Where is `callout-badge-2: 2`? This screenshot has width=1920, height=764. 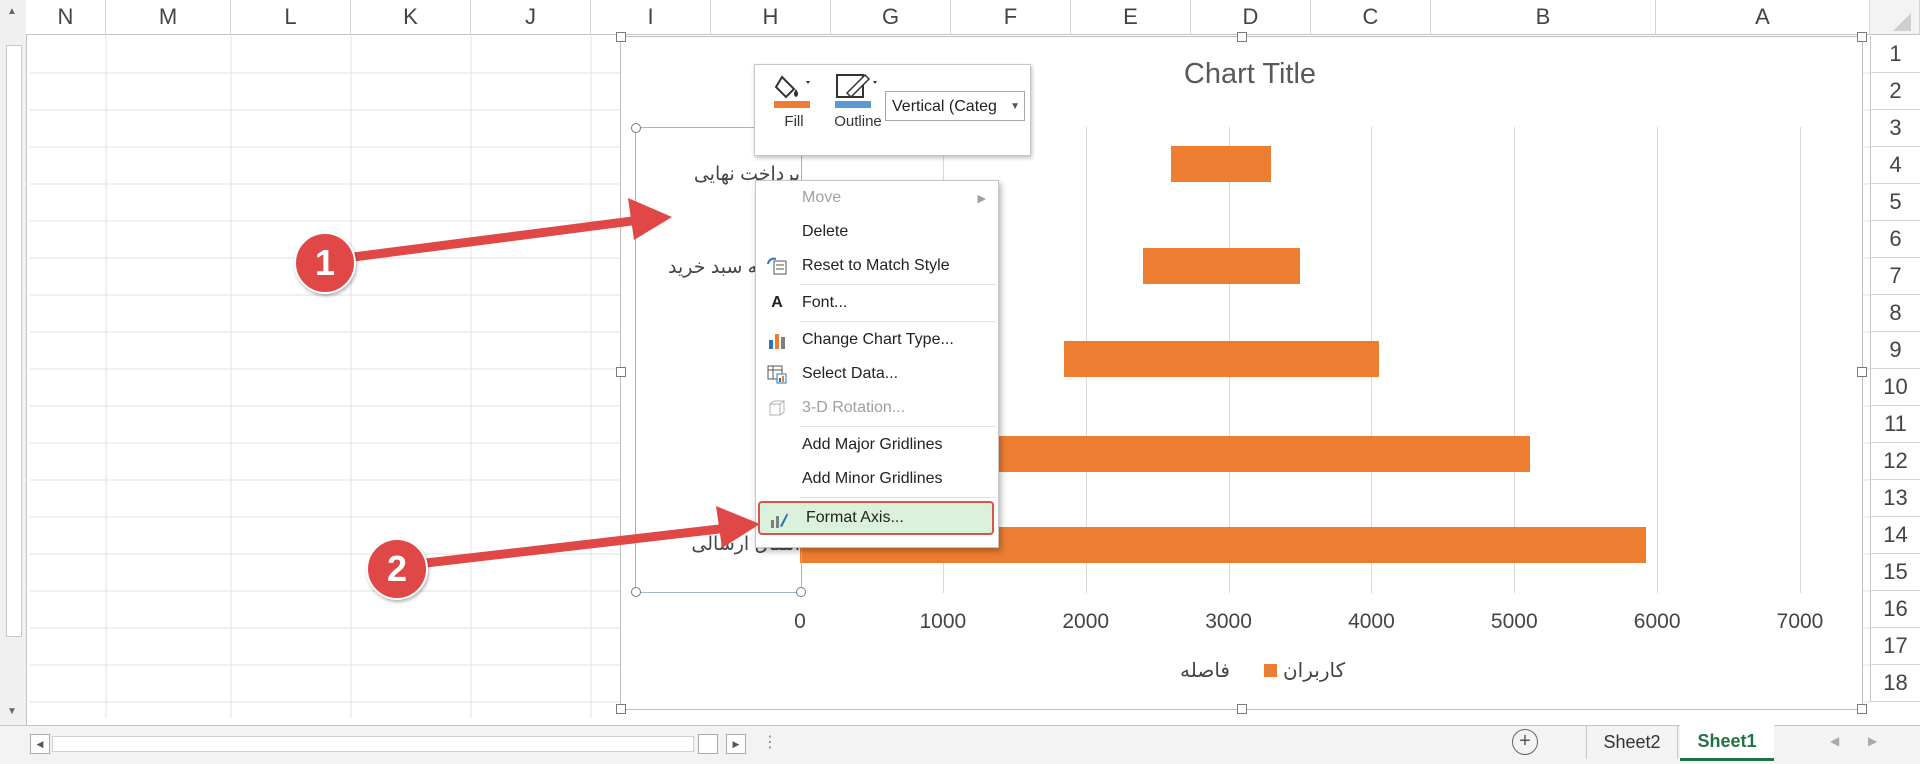
callout-badge-2: 2 is located at coordinates (397, 569).